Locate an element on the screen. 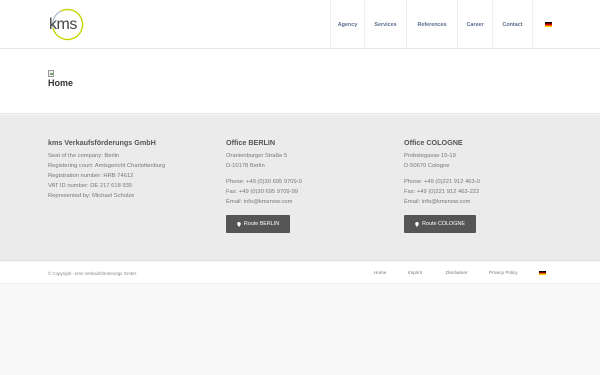 This screenshot has width=600, height=375. route-cologne-button: Route COLOGNE is located at coordinates (440, 224).